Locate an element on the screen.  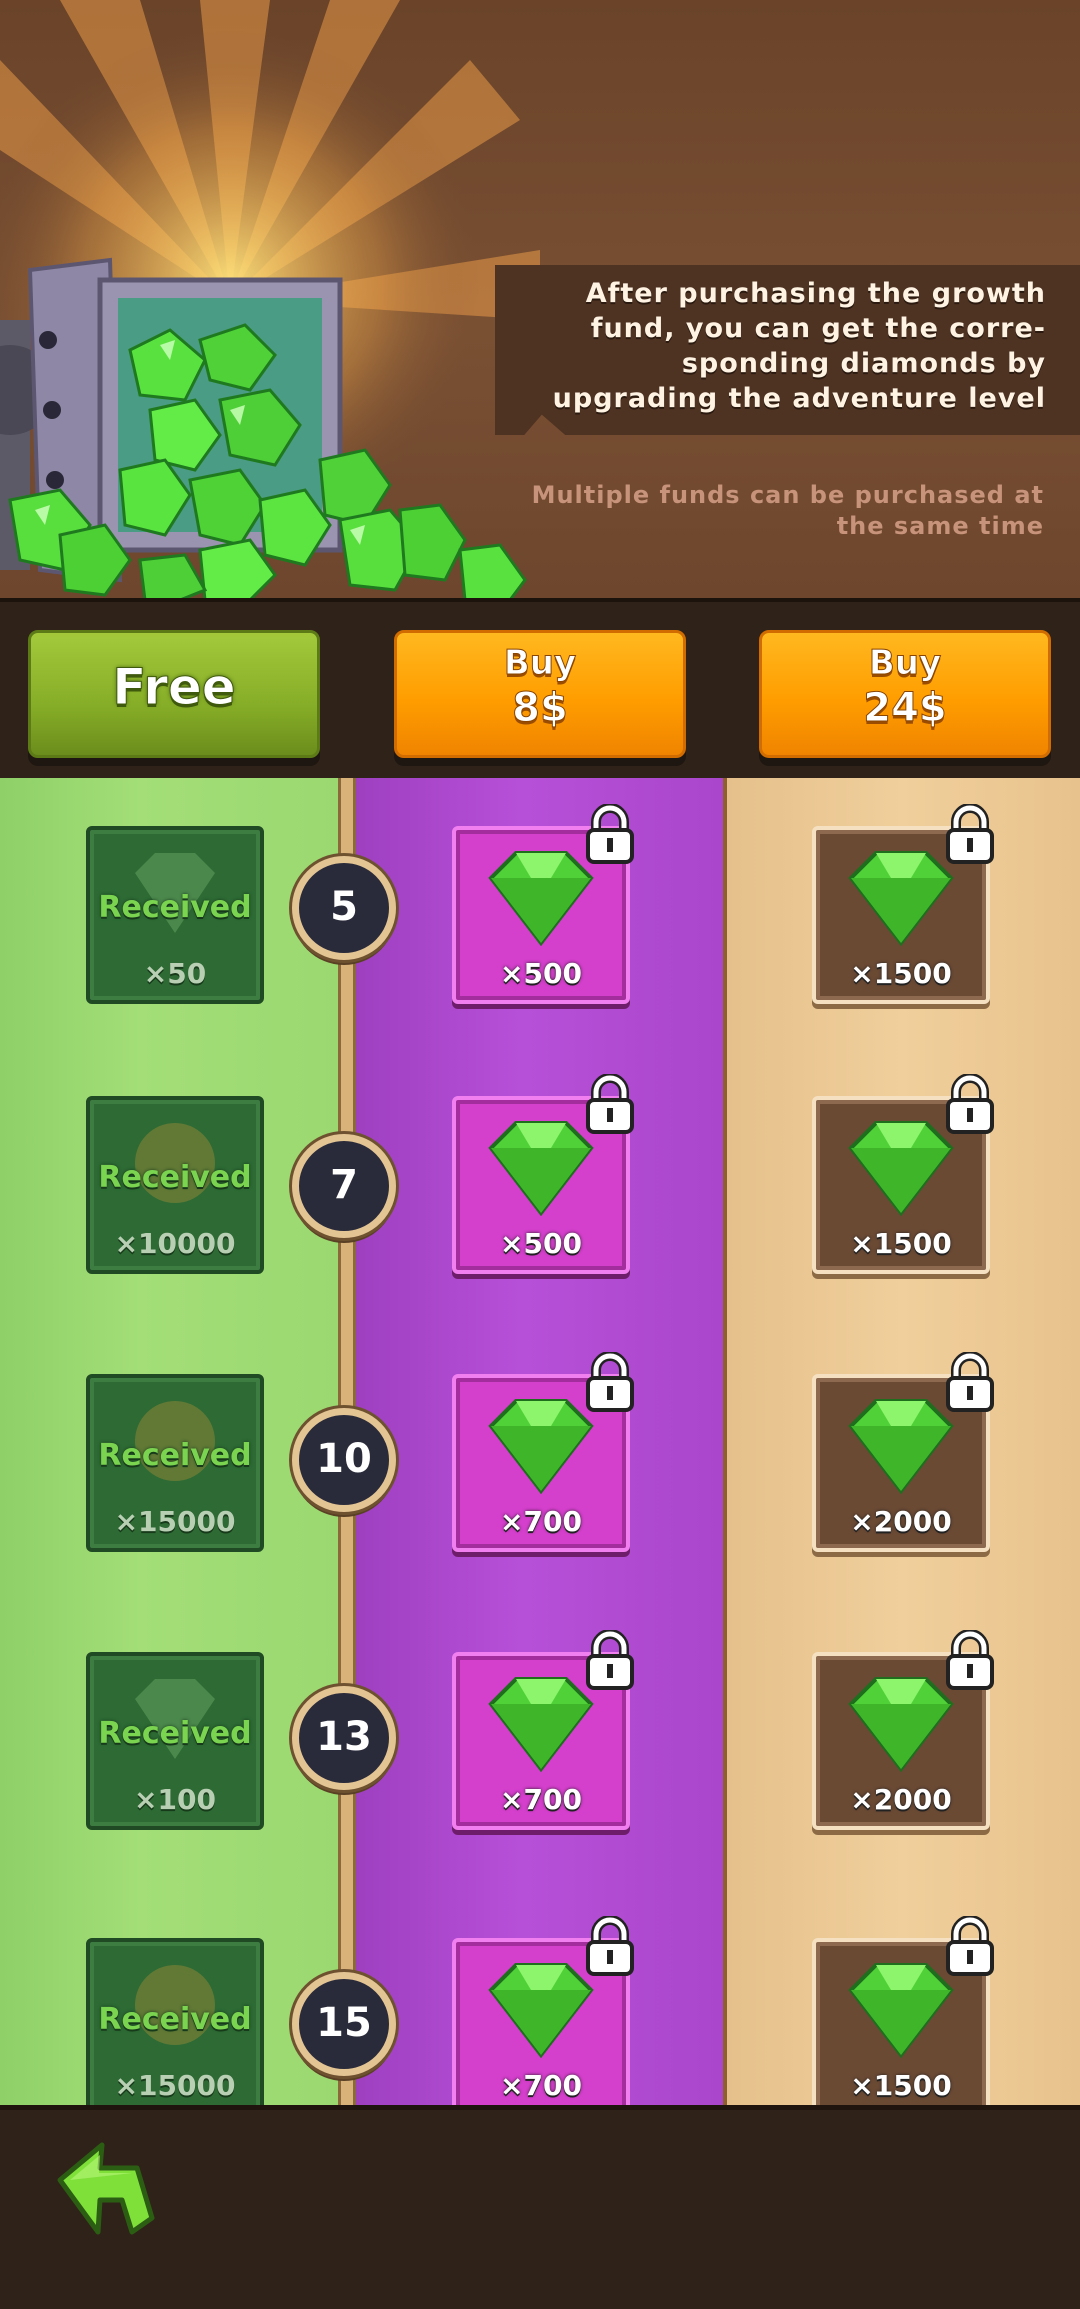
reward-row: Received ×15000 10 ×700 ×2000 is located at coordinates (540, 1463).